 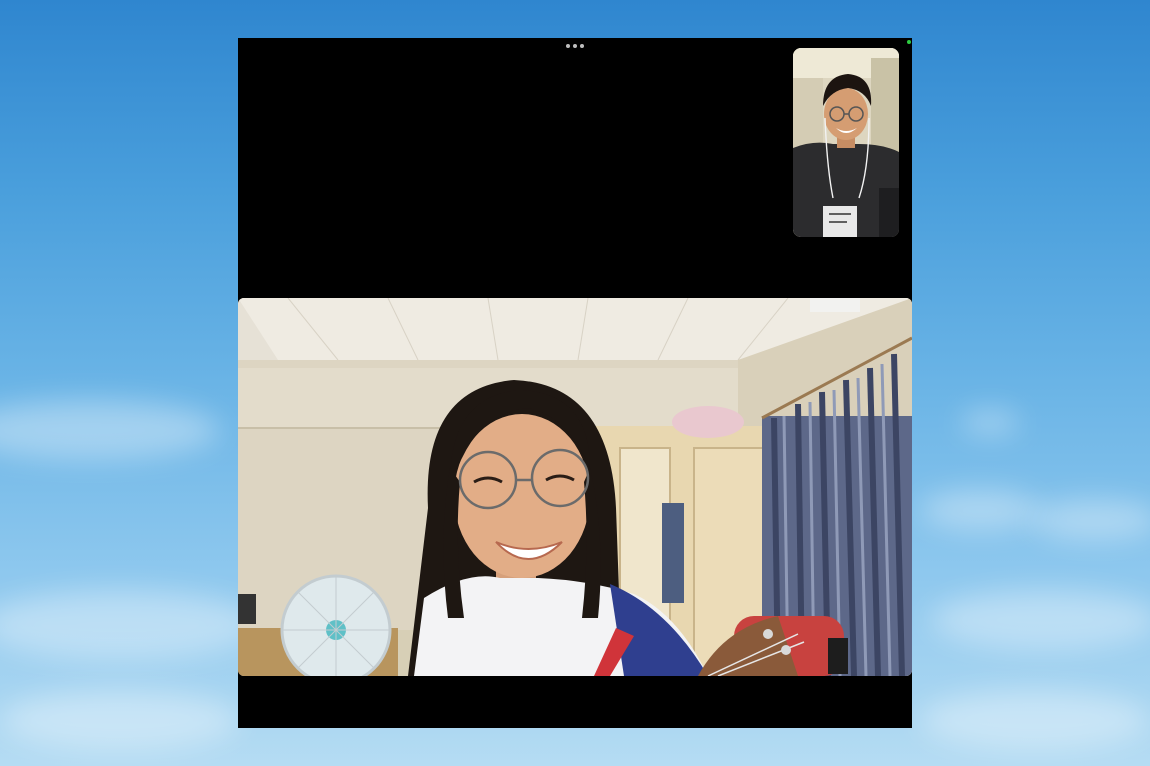 I want to click on ellipsis-icon, so click(x=575, y=46).